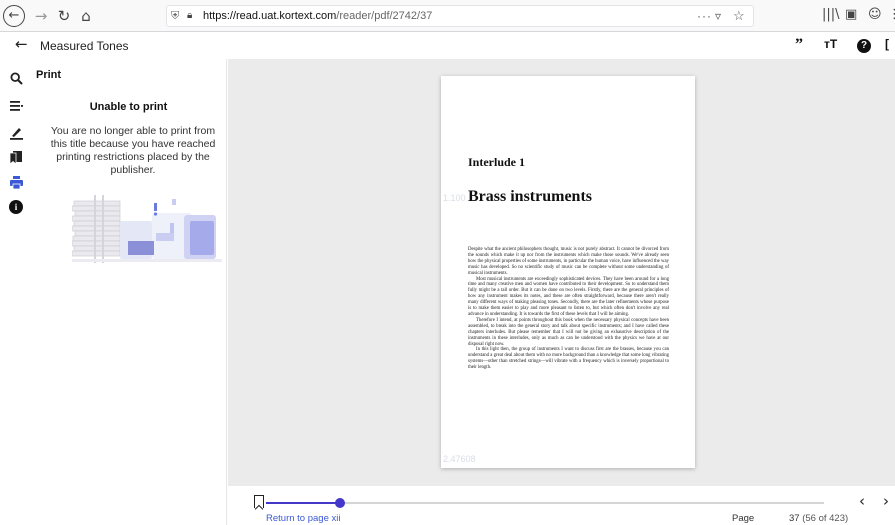  What do you see at coordinates (545, 503) in the screenshot?
I see `page-slider` at bounding box center [545, 503].